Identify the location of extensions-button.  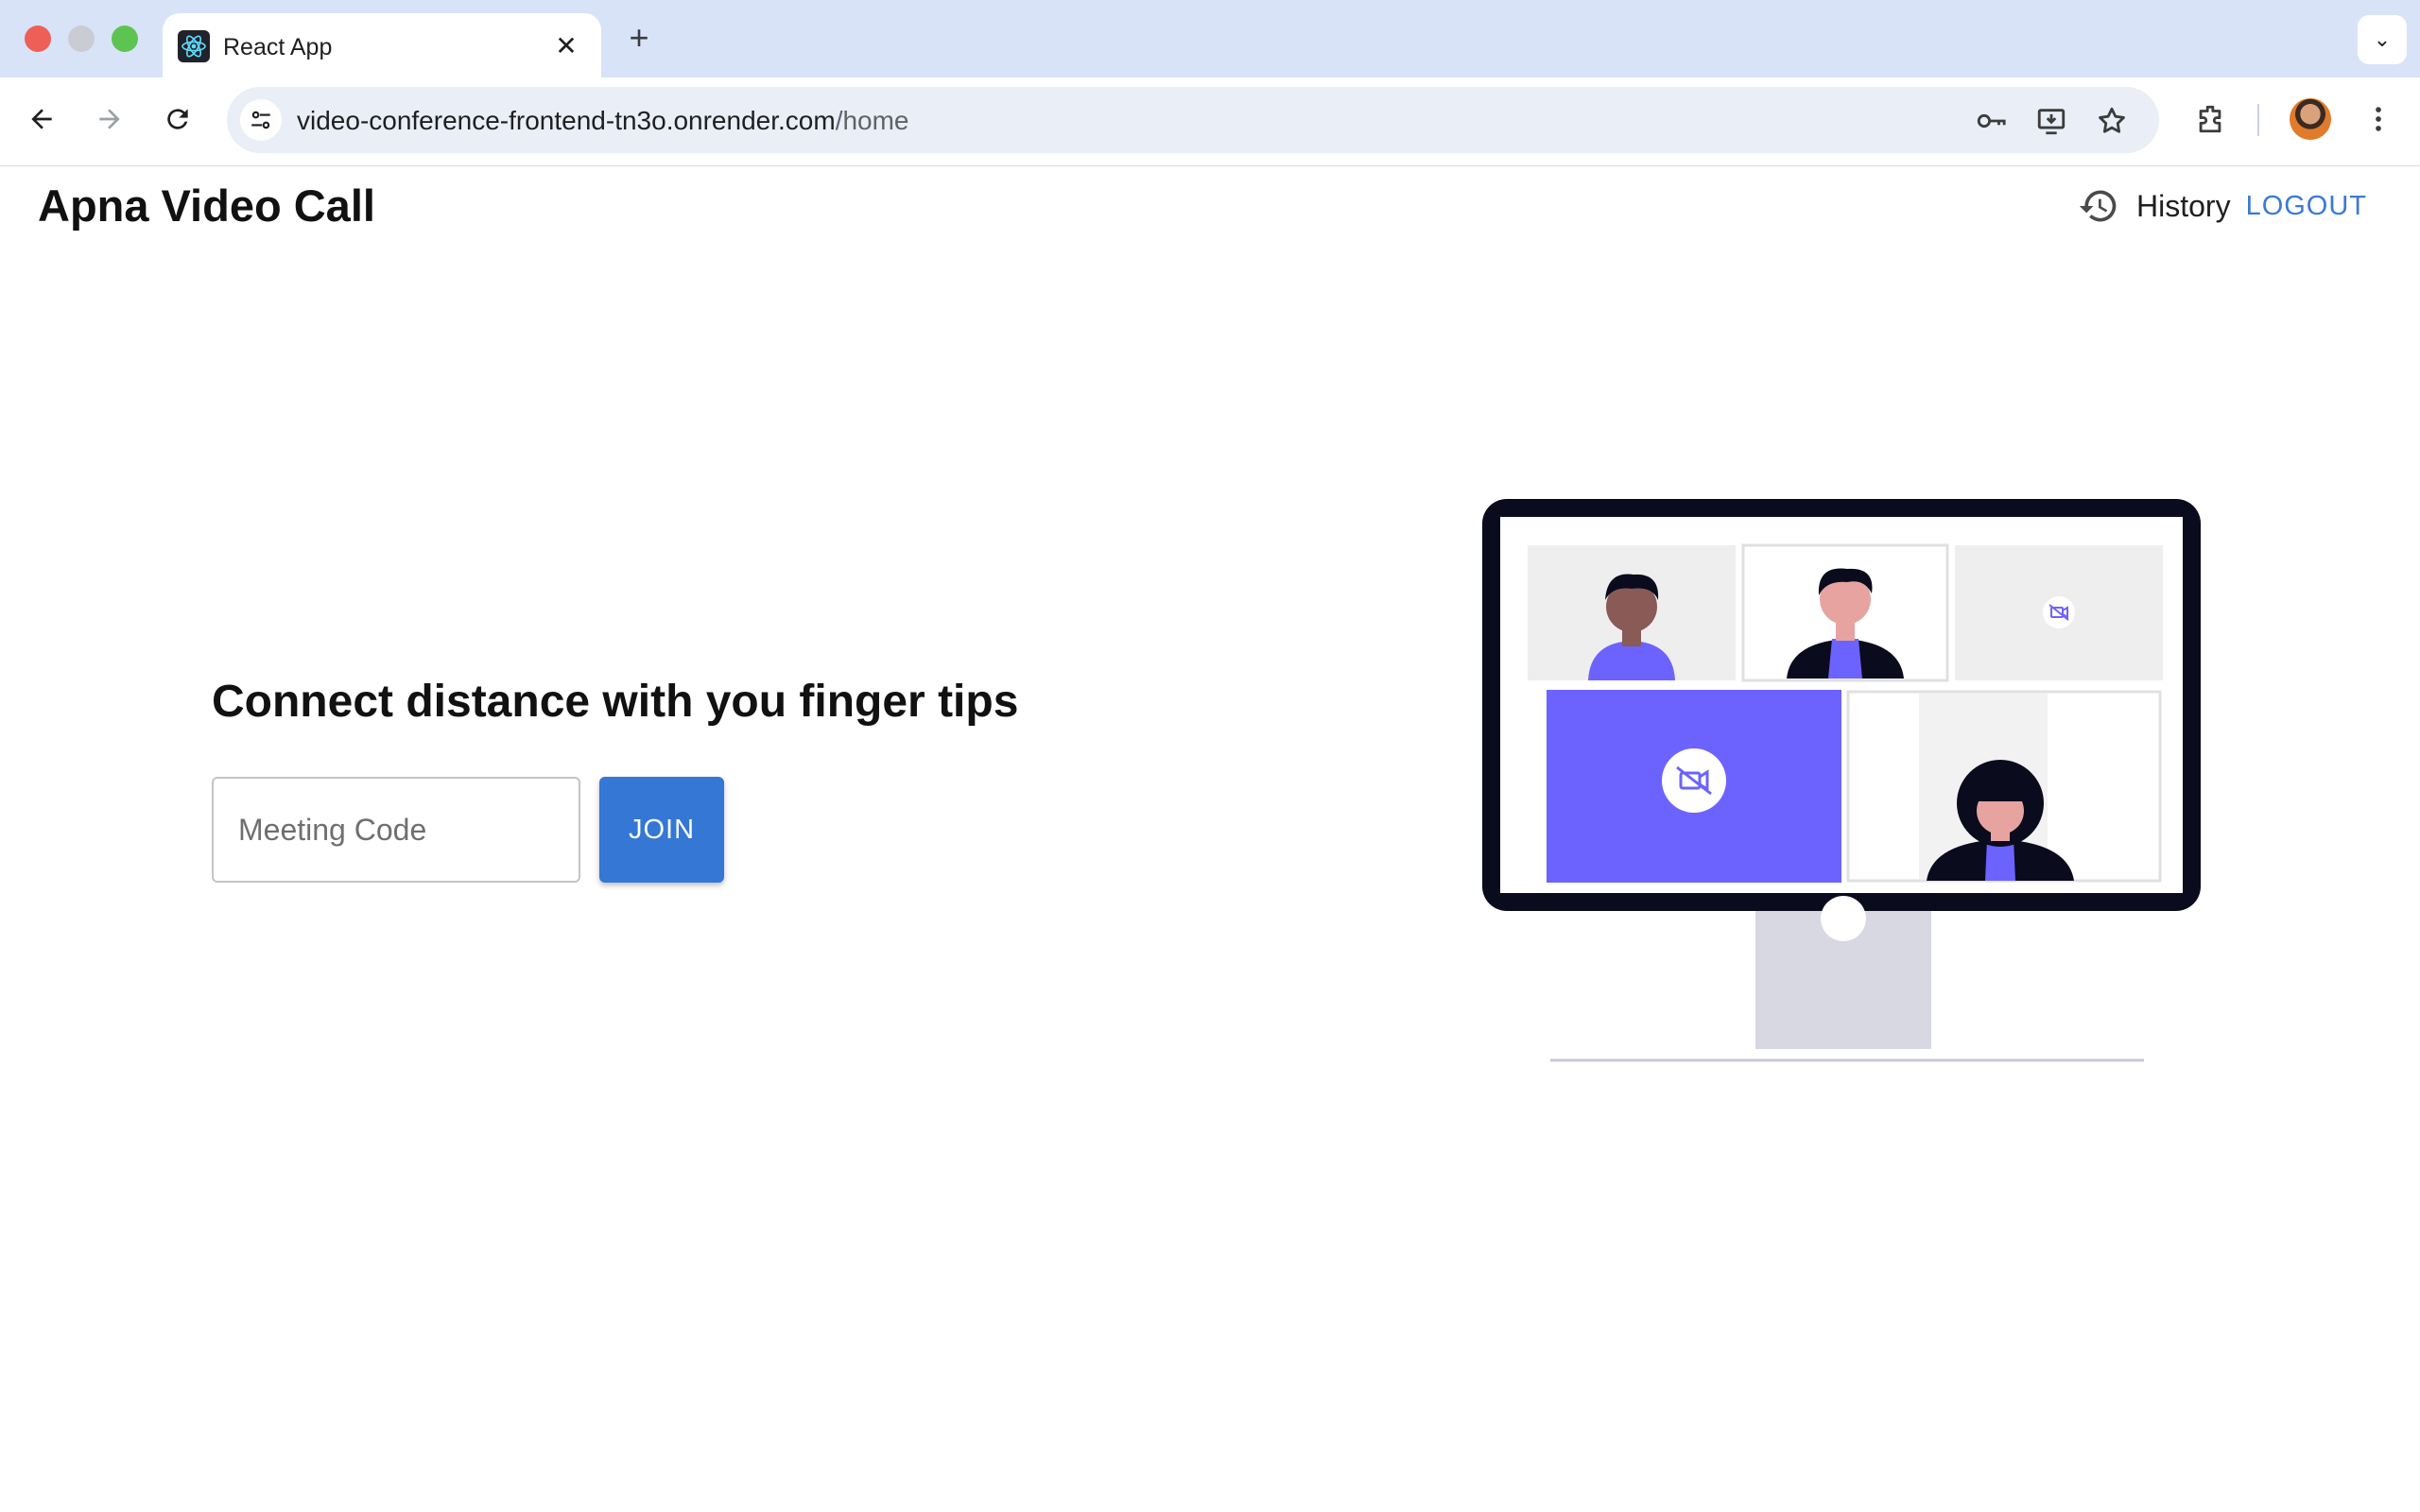
(2210, 119).